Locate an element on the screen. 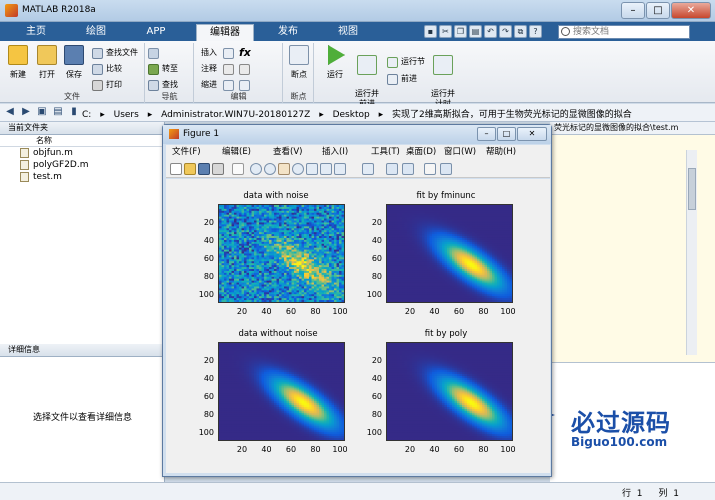 The height and width of the screenshot is (500, 715). menu-edit: 编辑(E) is located at coordinates (236, 152).